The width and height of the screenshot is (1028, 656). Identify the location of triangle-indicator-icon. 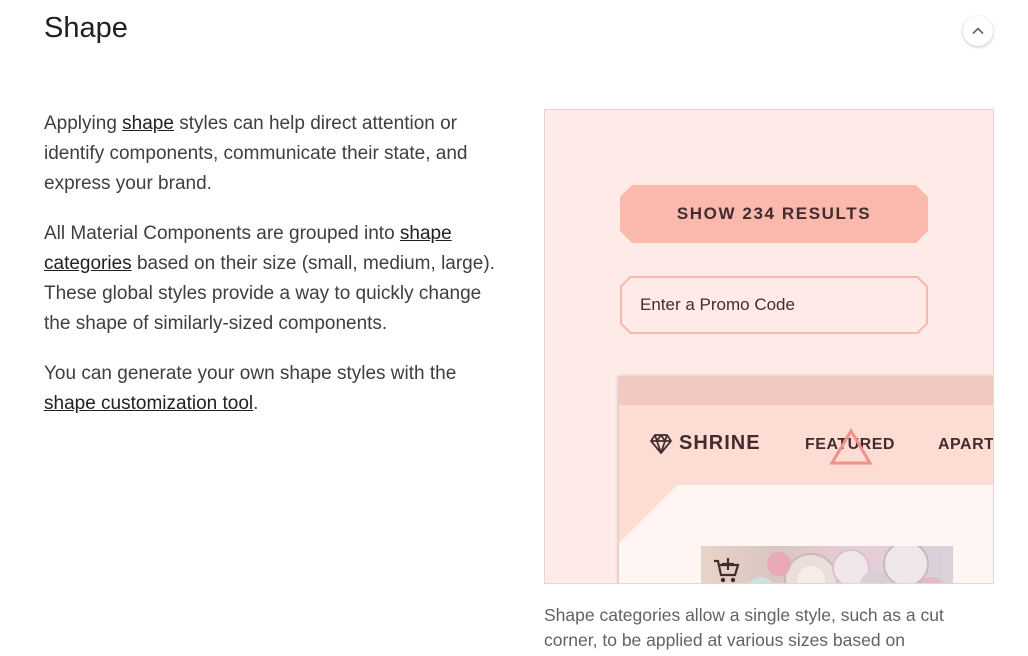
(851, 446).